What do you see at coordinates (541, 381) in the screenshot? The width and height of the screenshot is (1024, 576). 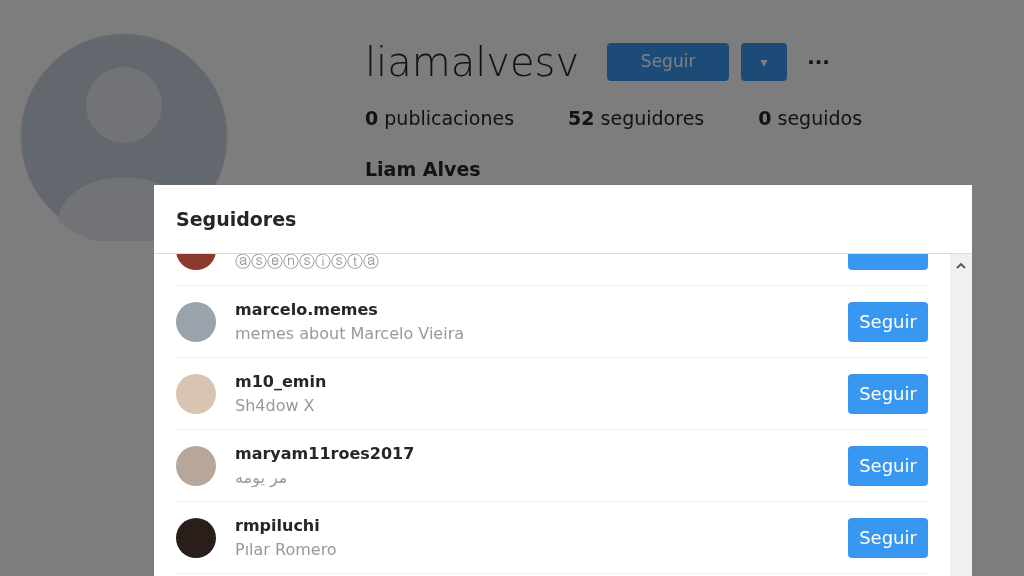 I see `follower-username: m10_emin` at bounding box center [541, 381].